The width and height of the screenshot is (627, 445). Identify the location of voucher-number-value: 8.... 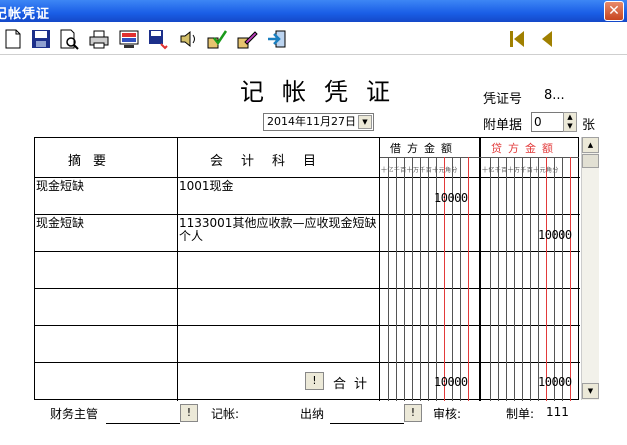
(554, 95).